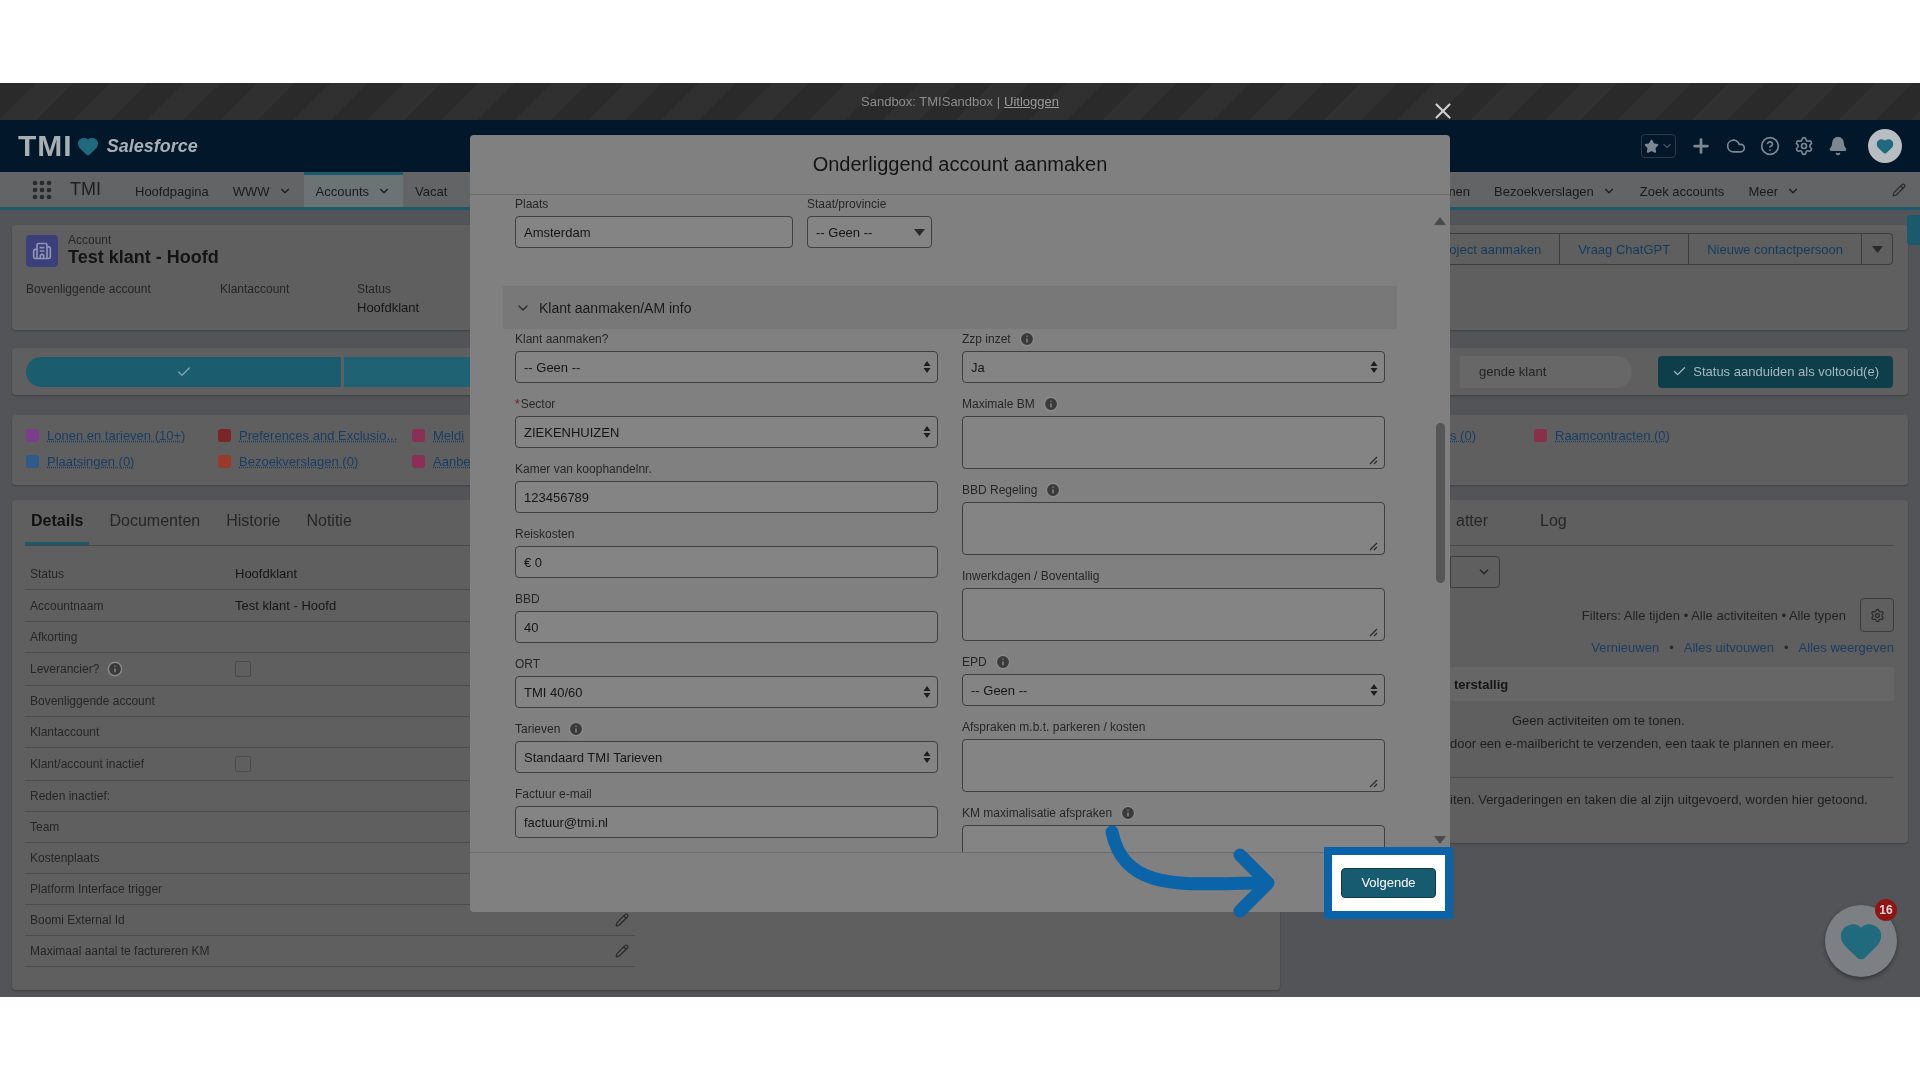 Image resolution: width=1920 pixels, height=1080 pixels. Describe the element at coordinates (545, 534) in the screenshot. I see `field-label: Reiskosten` at that location.